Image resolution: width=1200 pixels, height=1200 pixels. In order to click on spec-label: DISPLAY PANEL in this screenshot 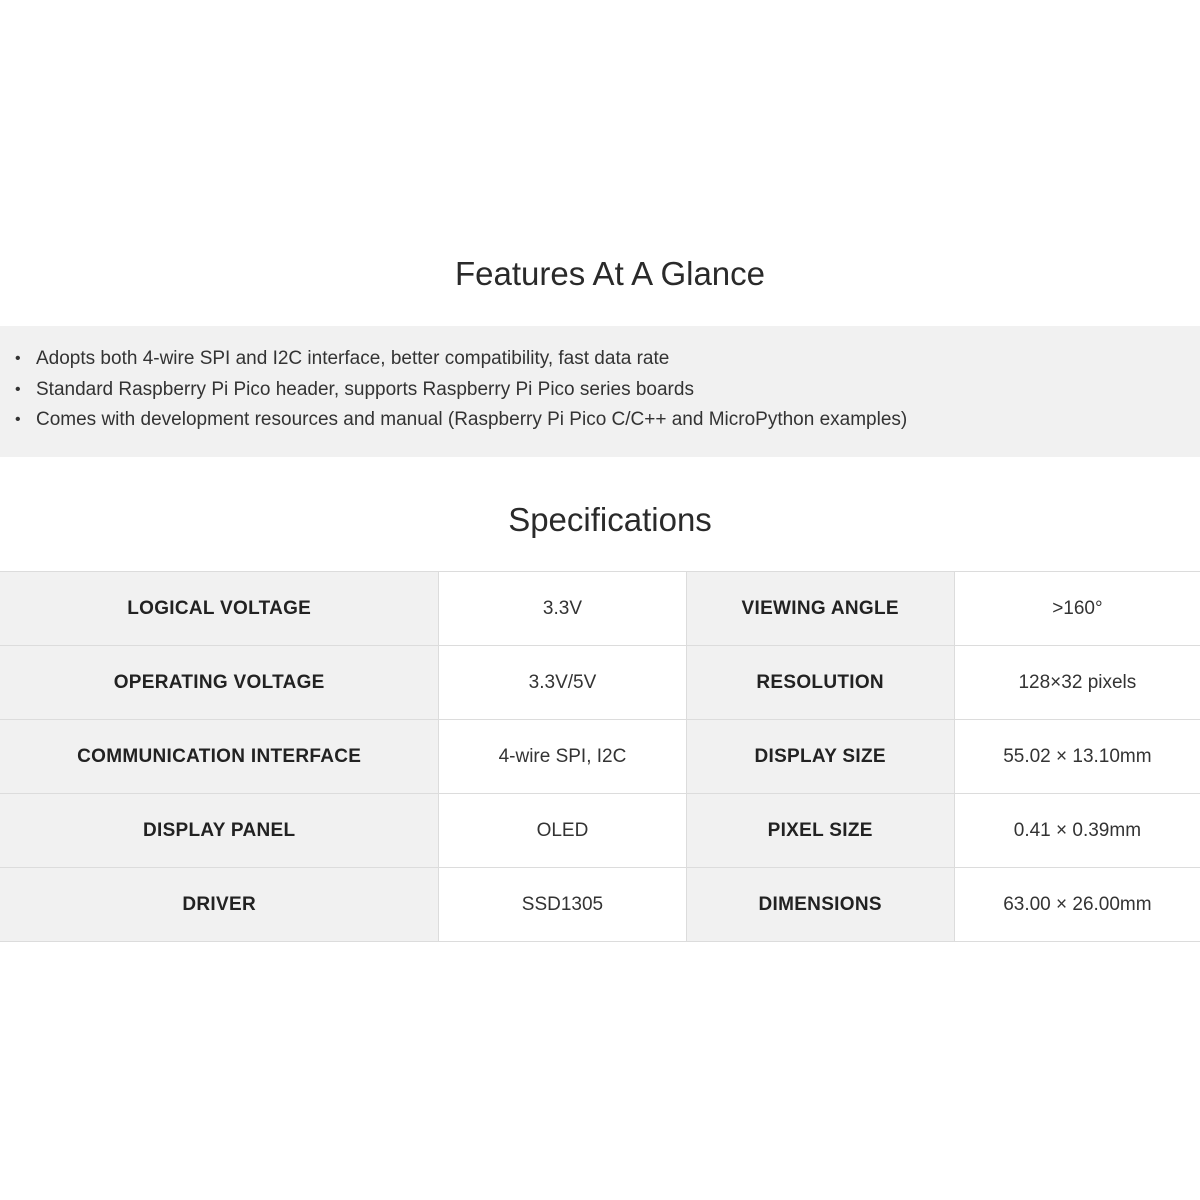, I will do `click(220, 830)`.